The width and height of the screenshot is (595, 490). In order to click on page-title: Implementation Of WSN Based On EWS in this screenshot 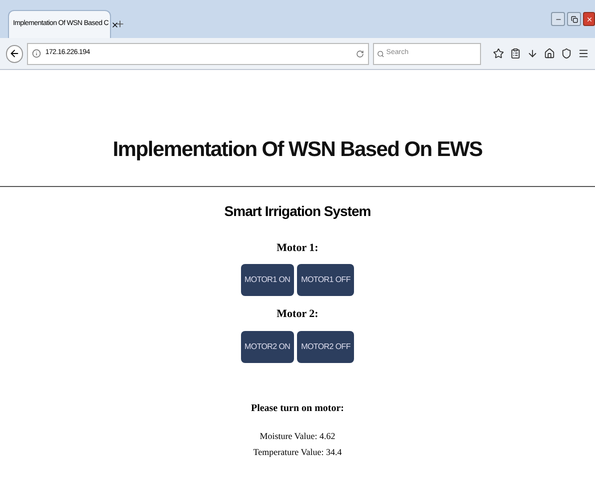, I will do `click(297, 150)`.